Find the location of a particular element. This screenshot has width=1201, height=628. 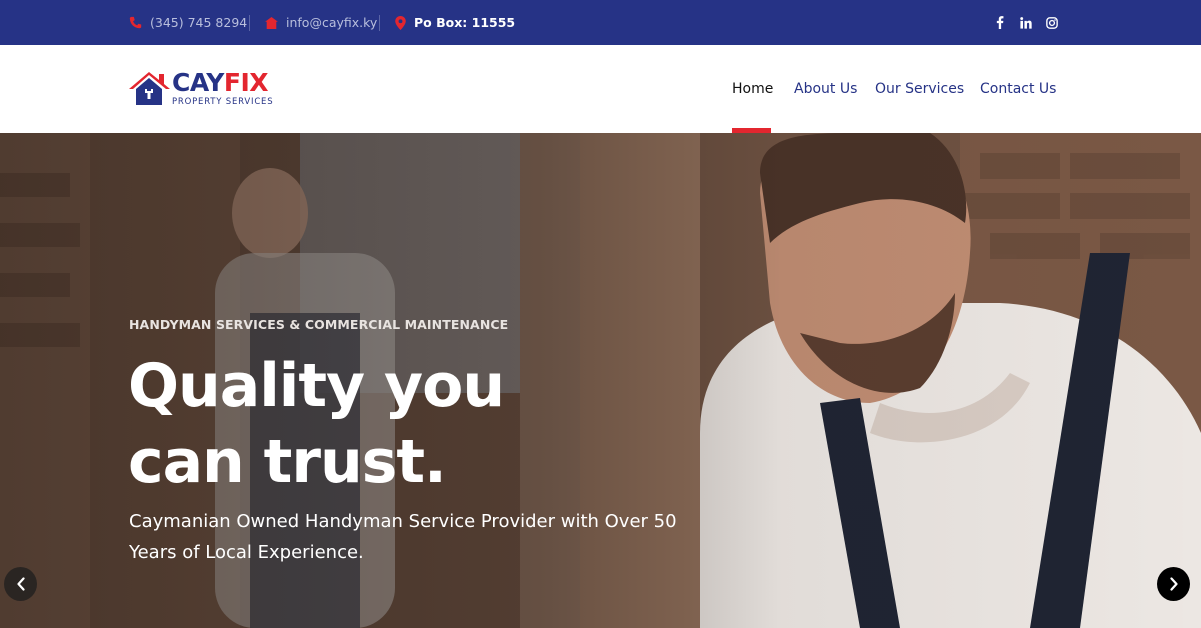

nav-link-about: About Us is located at coordinates (825, 89).